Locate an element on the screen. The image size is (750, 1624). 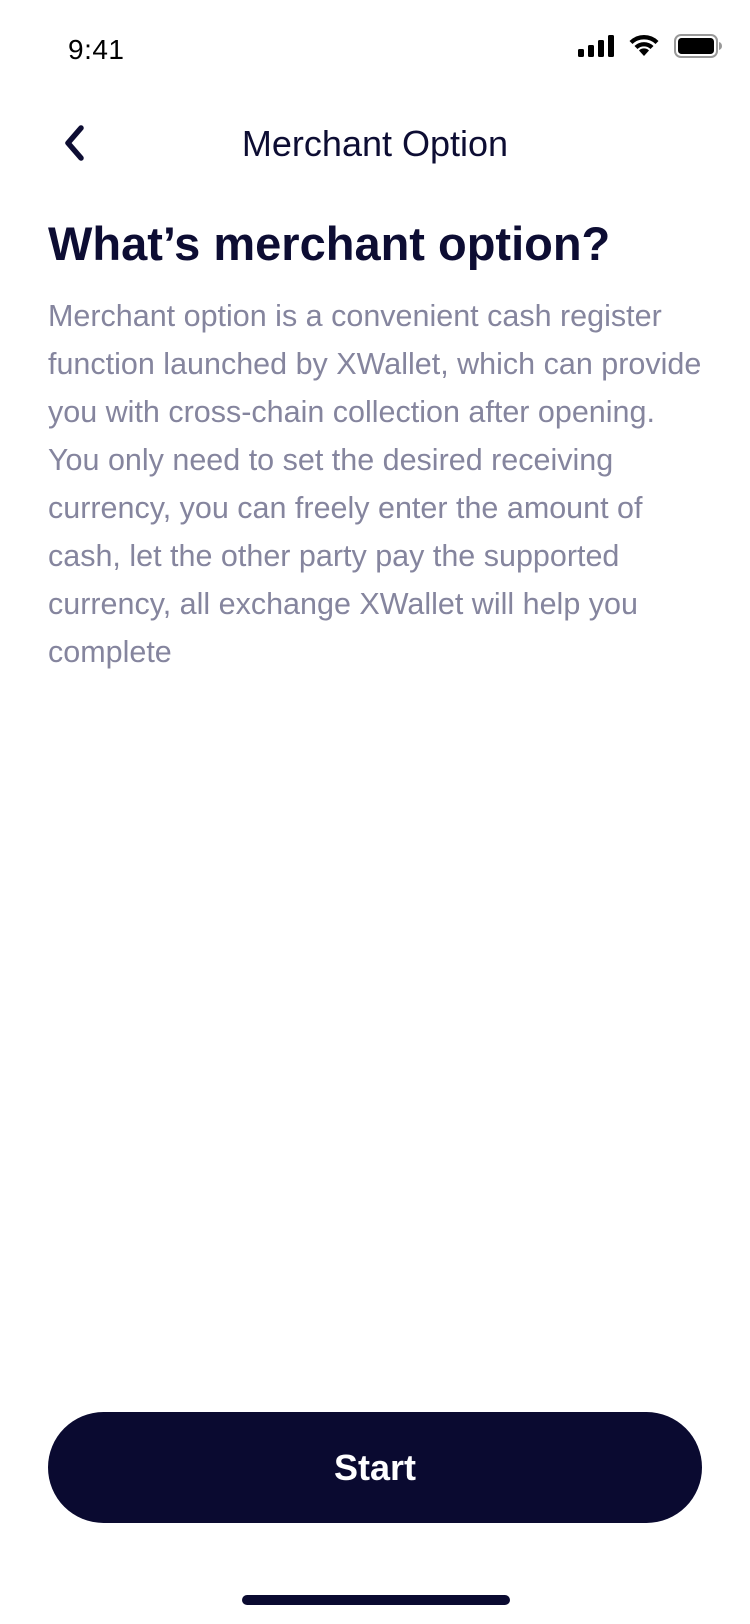
status-icons is located at coordinates (650, 48).